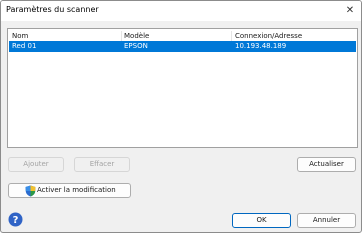 This screenshot has width=362, height=240. Describe the element at coordinates (66, 36) in the screenshot. I see `column-header-name: Nom` at that location.